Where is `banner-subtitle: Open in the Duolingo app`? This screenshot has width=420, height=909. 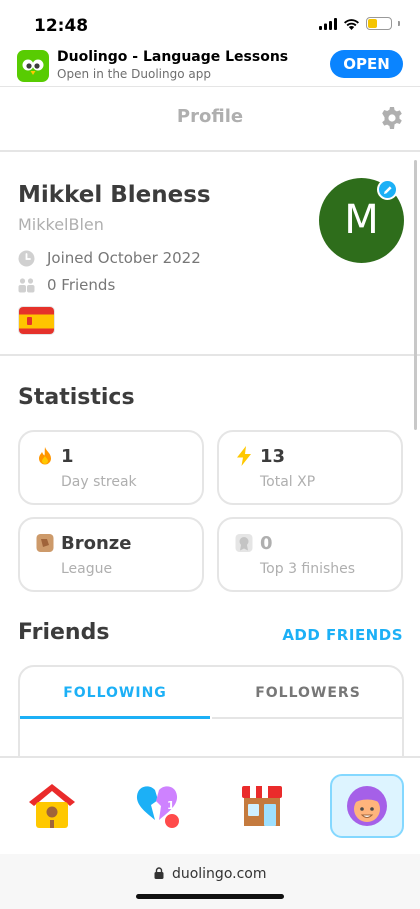
banner-subtitle: Open in the Duolingo app is located at coordinates (134, 74).